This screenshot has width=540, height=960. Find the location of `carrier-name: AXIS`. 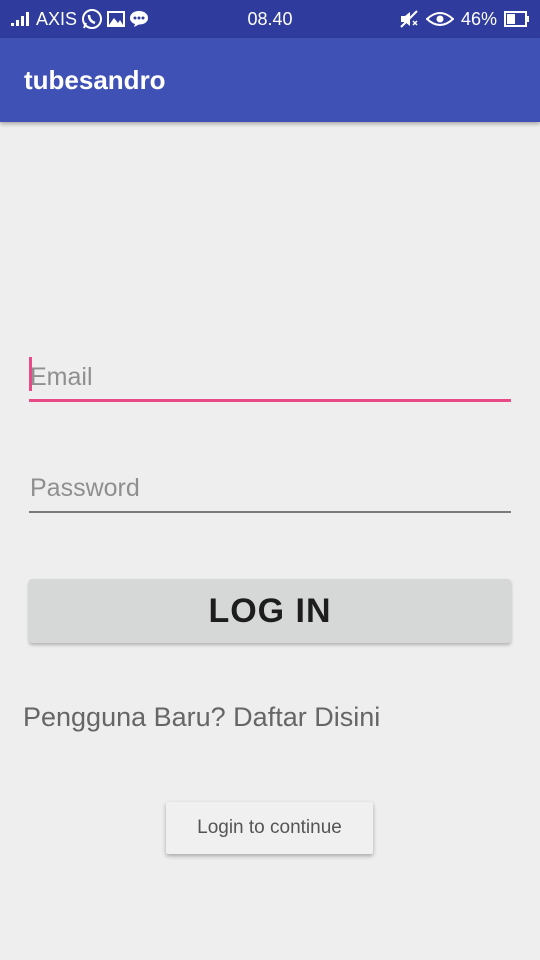

carrier-name: AXIS is located at coordinates (57, 19).